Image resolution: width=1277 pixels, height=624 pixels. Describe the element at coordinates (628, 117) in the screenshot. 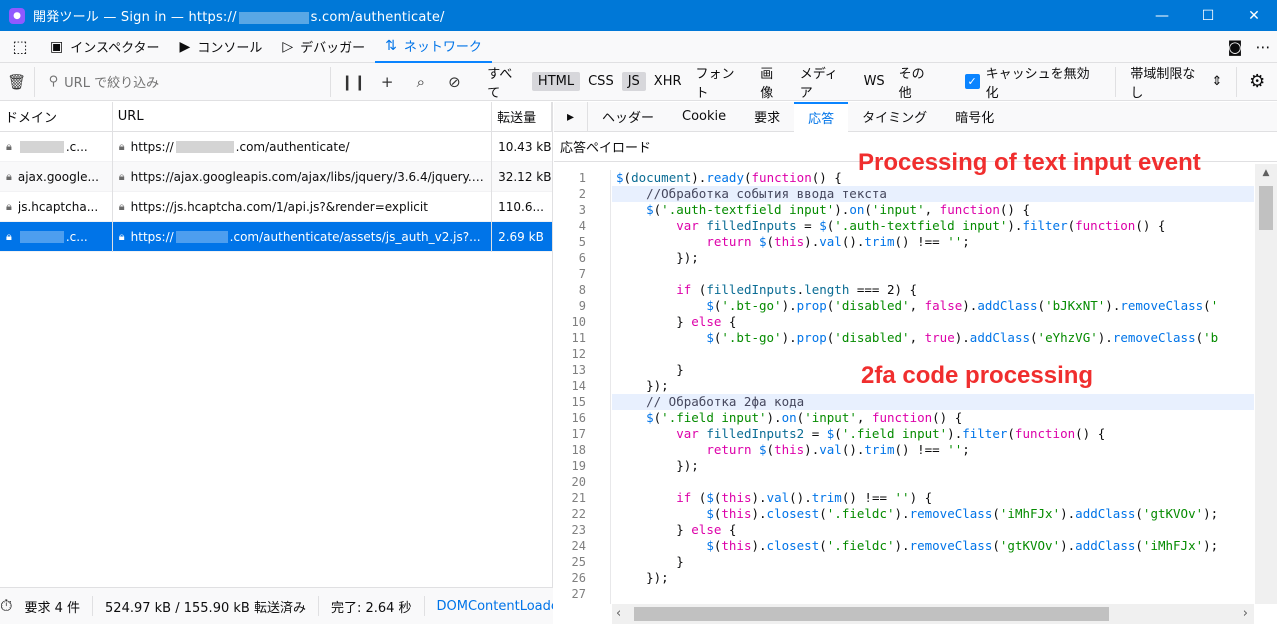

I see `tab-headers: ヘッダー` at that location.